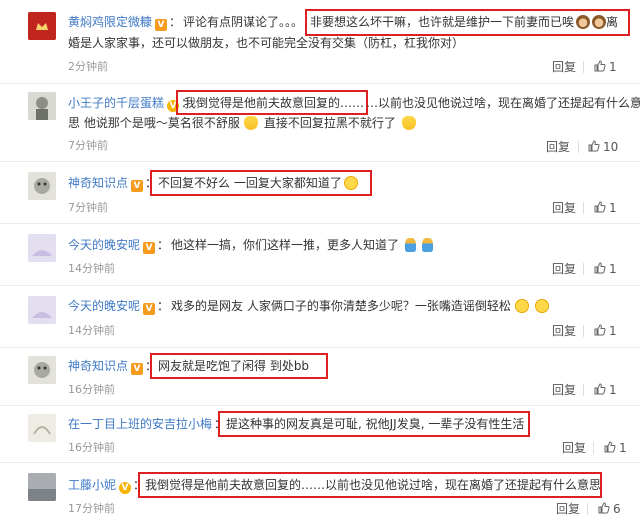  What do you see at coordinates (116, 103) in the screenshot?
I see `username-link: 小王子的千层蛋糕` at bounding box center [116, 103].